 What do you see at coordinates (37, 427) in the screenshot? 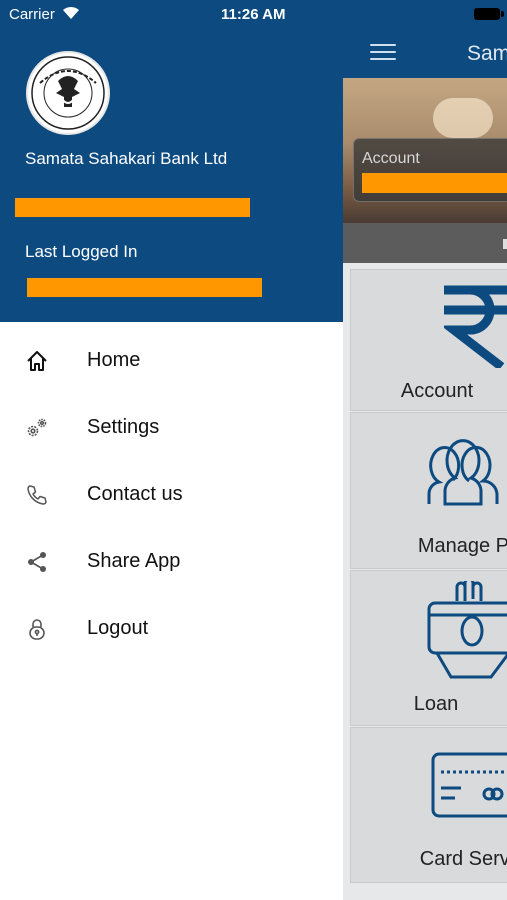
I see `gears-icon` at bounding box center [37, 427].